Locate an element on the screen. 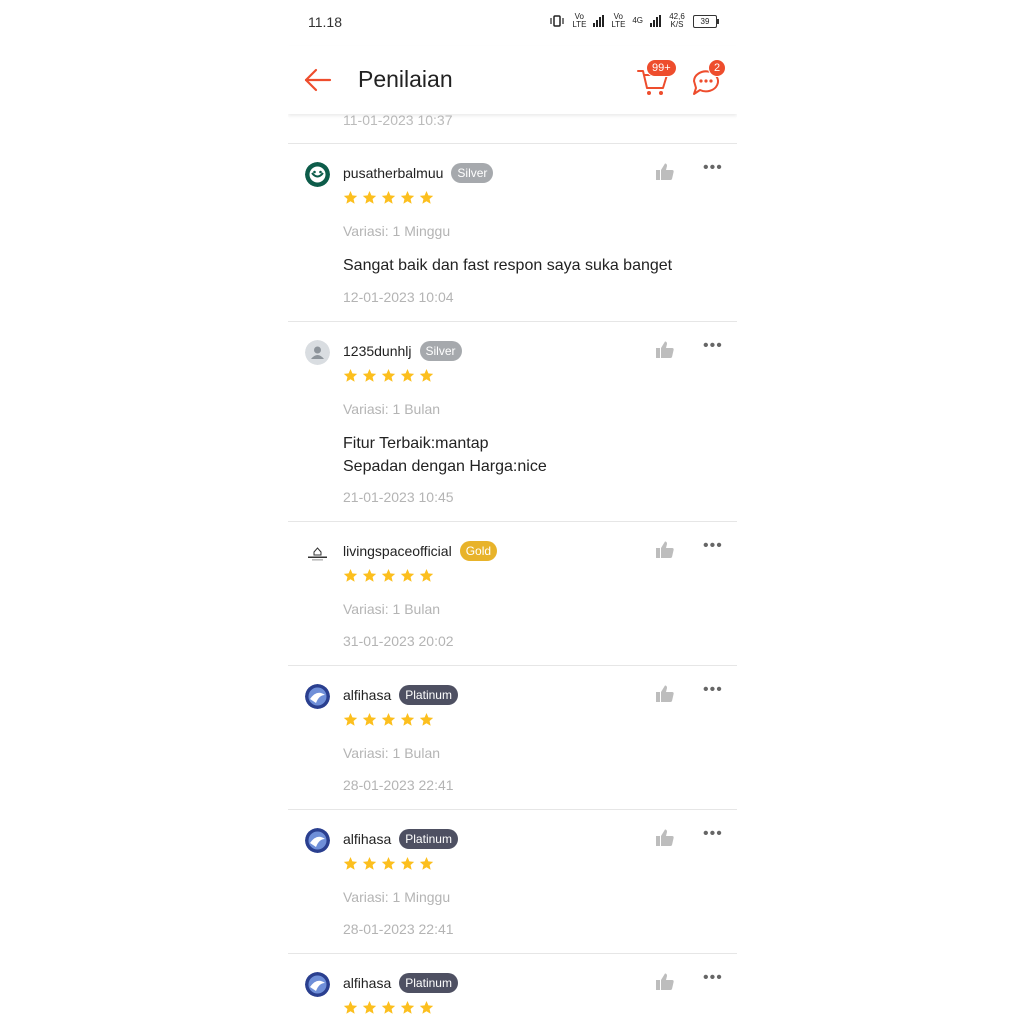 Image resolution: width=1024 pixels, height=1024 pixels. review-date: 12-01-2023 10:04 is located at coordinates (398, 297).